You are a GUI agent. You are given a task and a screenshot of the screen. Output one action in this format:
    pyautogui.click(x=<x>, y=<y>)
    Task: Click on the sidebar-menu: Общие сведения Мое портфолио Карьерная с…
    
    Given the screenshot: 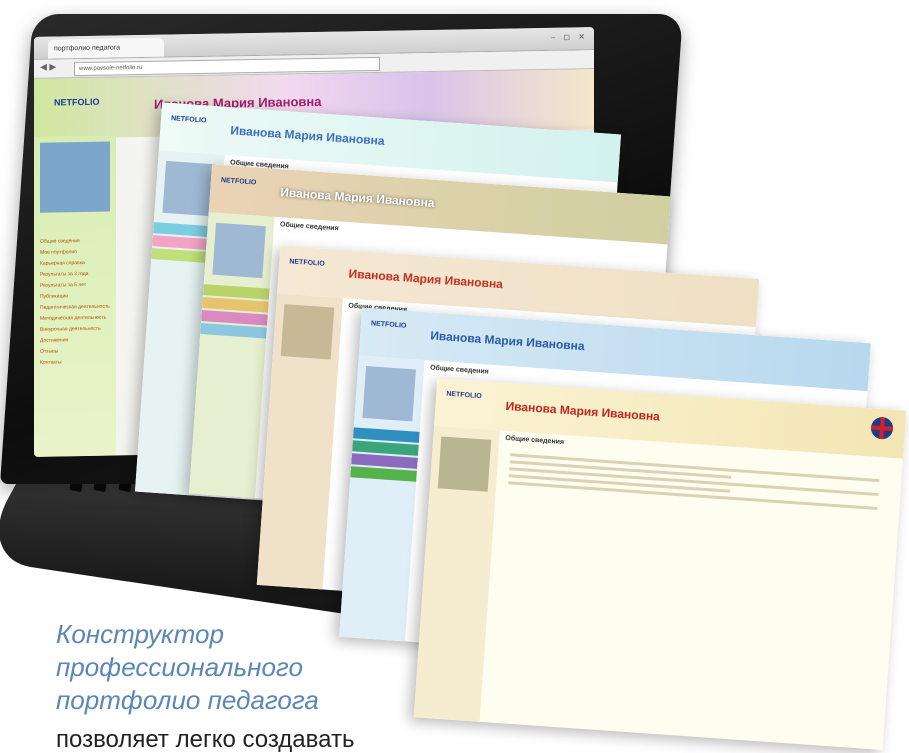 What is the action you would take?
    pyautogui.click(x=75, y=302)
    